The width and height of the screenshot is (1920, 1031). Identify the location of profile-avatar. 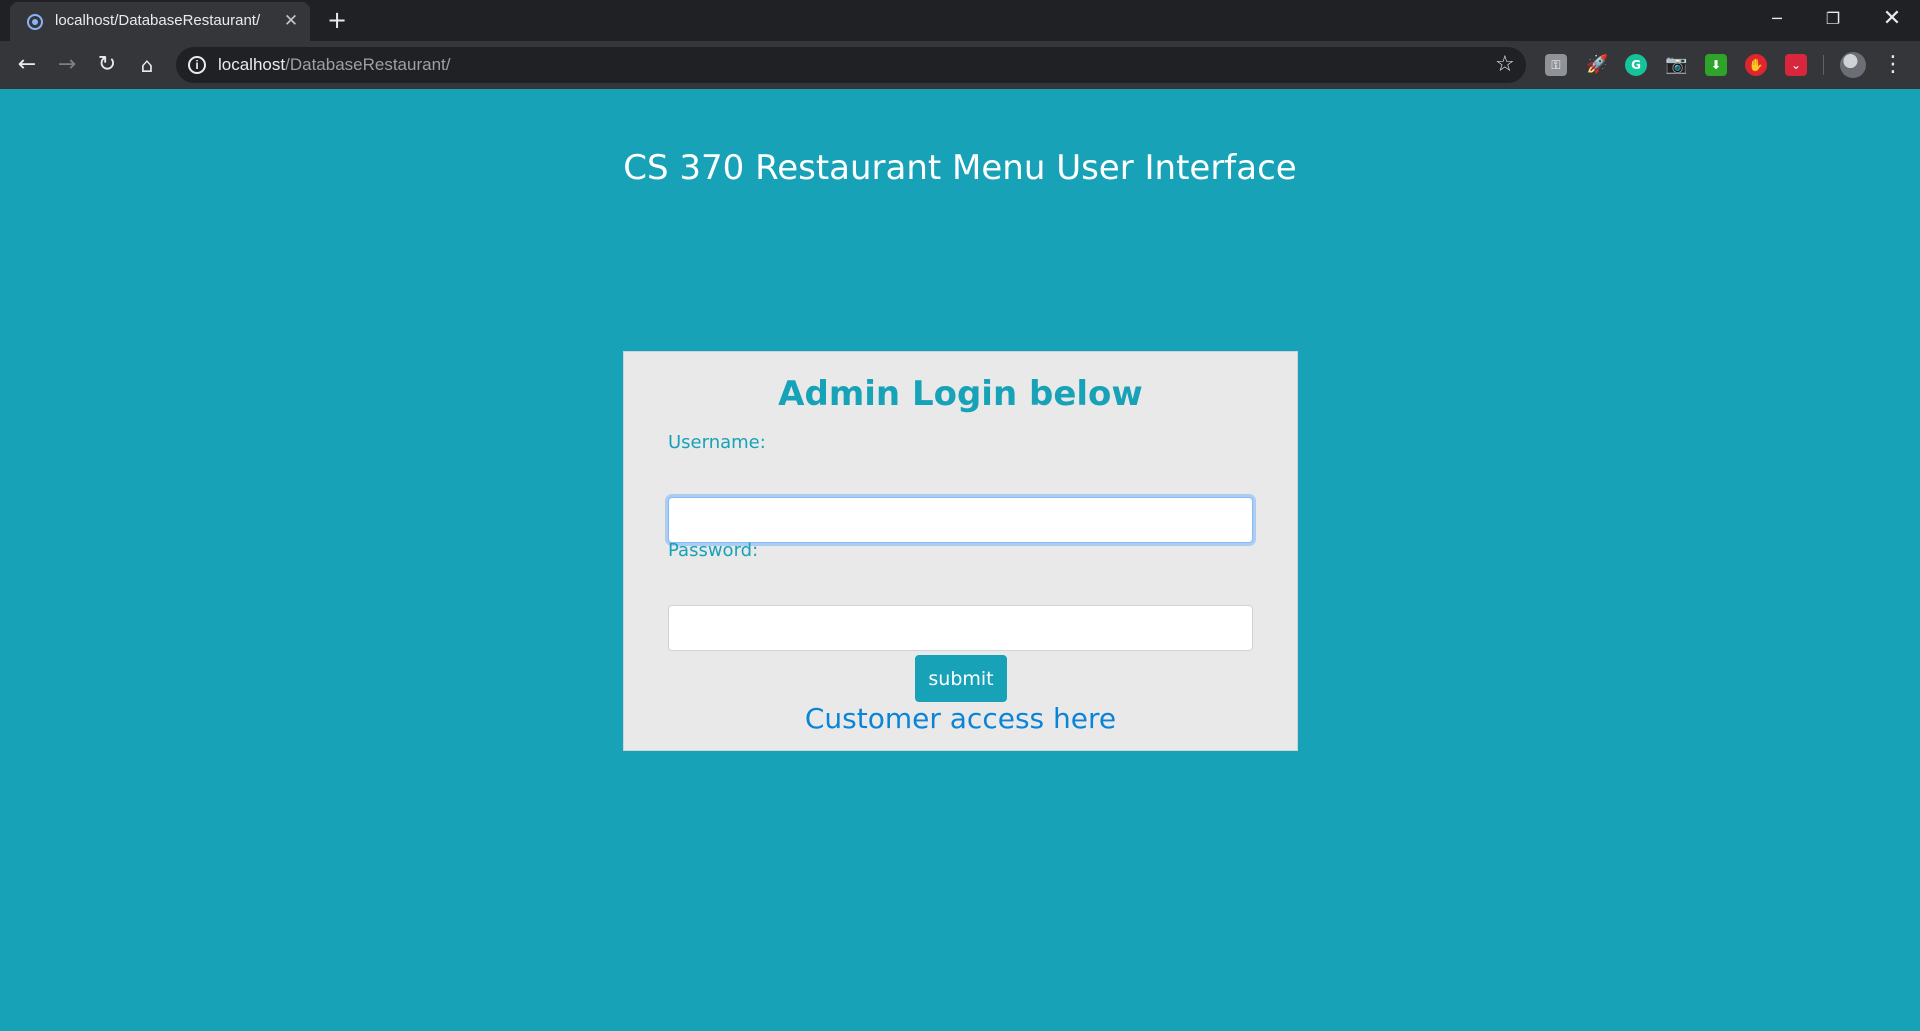
(1853, 65).